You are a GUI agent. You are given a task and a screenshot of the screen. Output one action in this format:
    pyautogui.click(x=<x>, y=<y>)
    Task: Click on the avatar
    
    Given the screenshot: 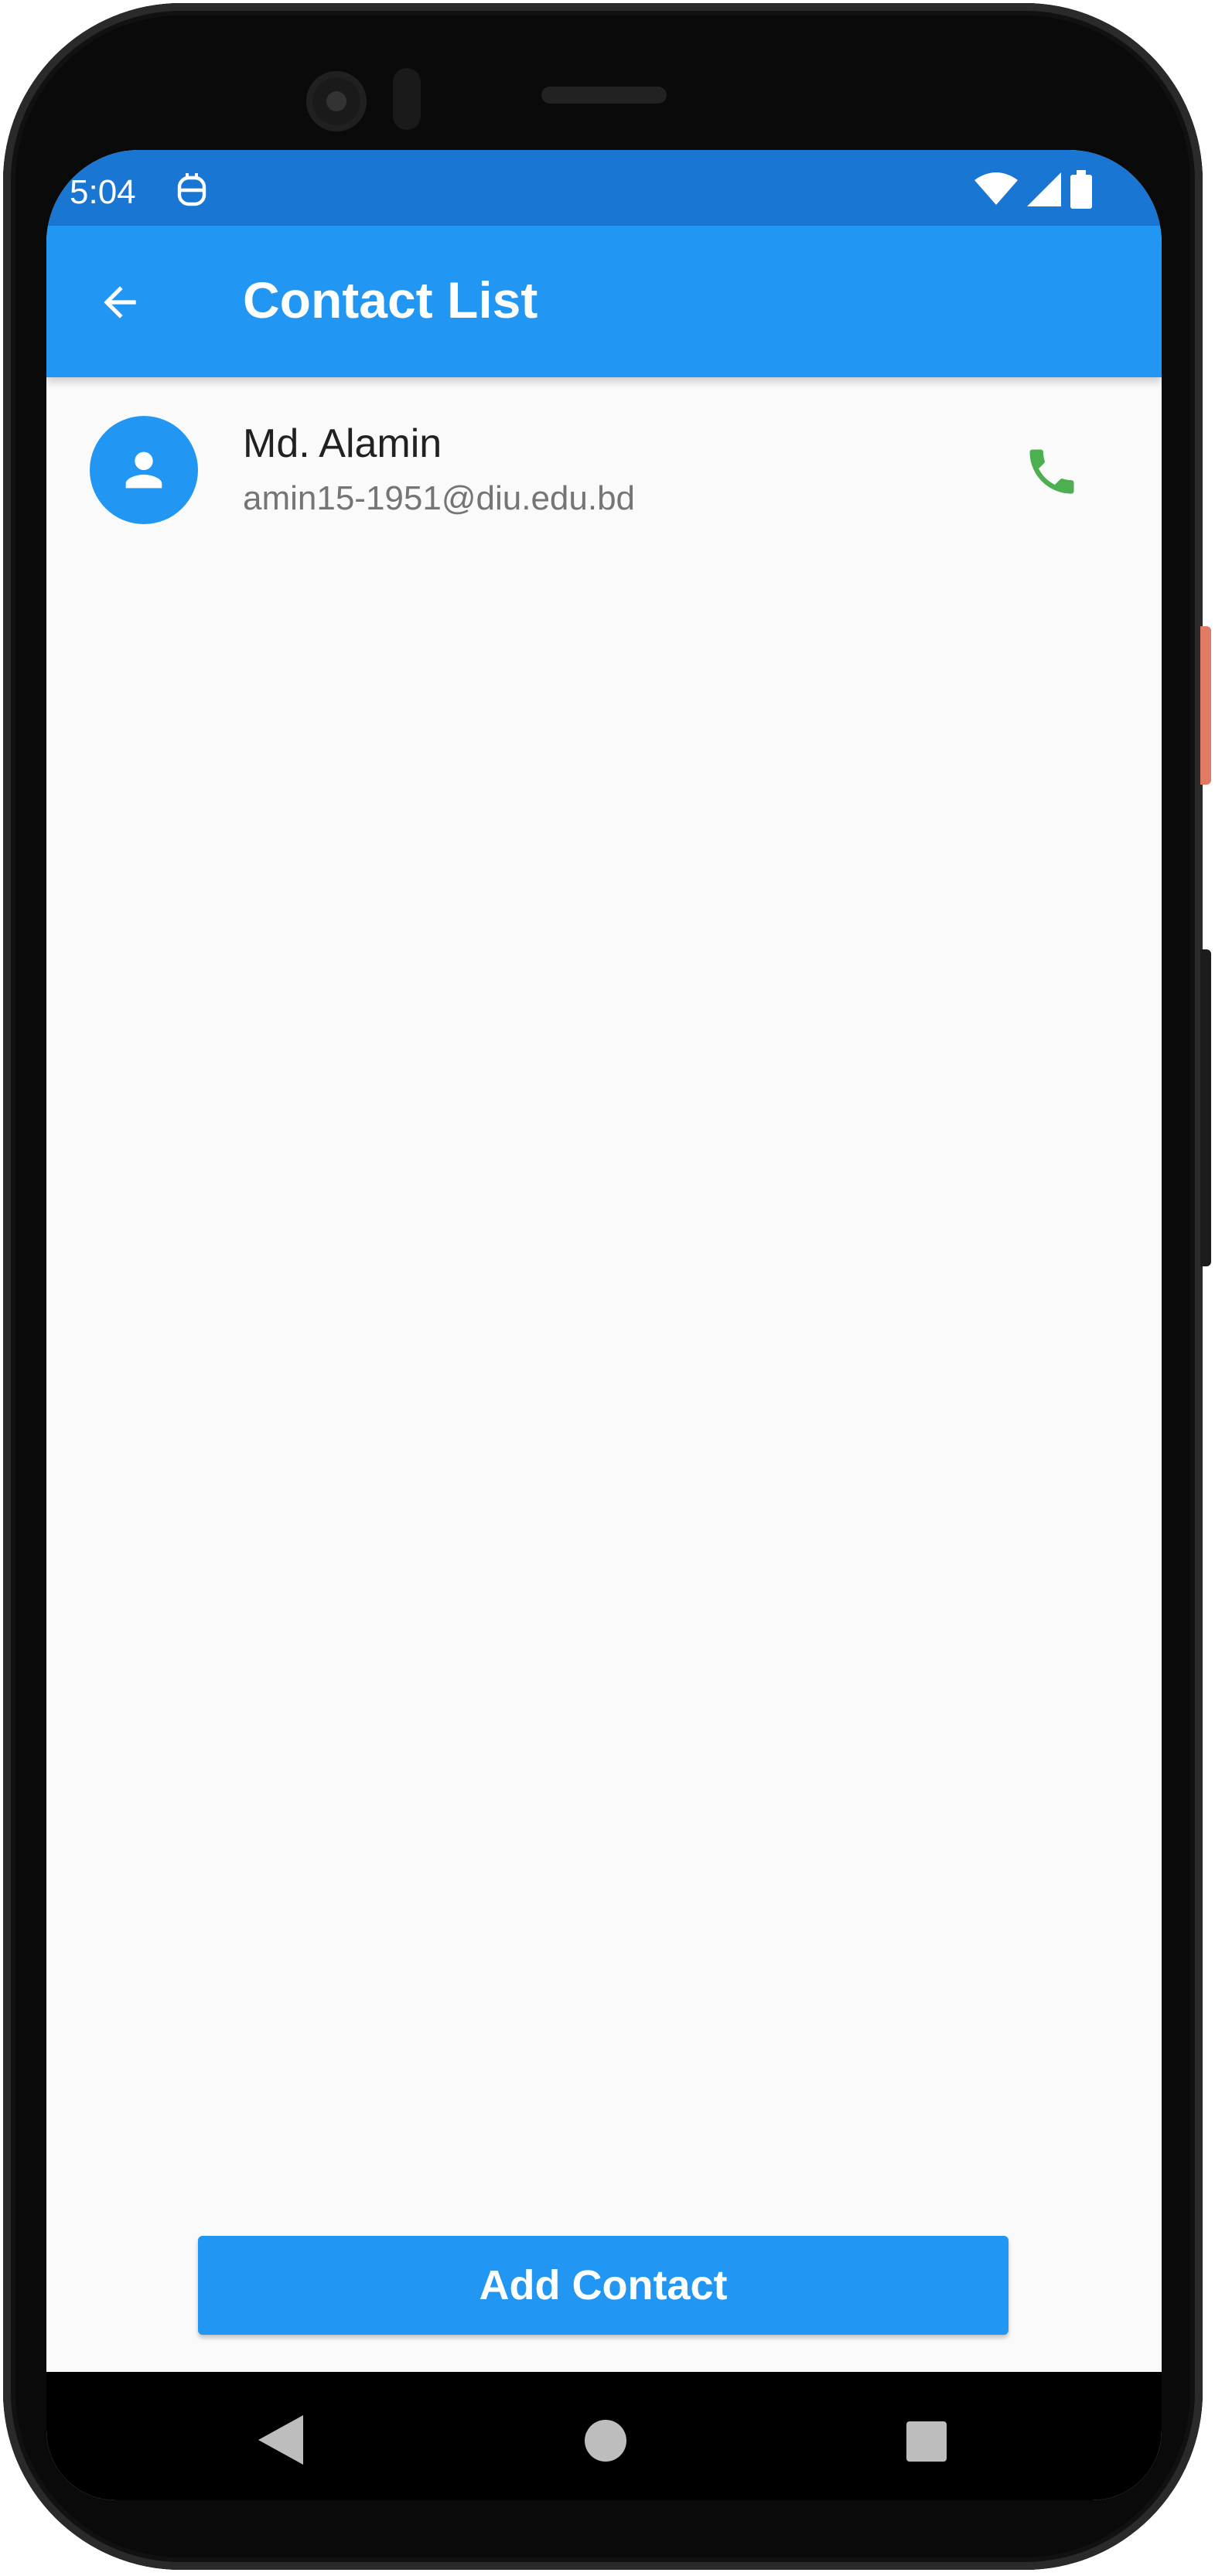 What is the action you would take?
    pyautogui.click(x=144, y=470)
    